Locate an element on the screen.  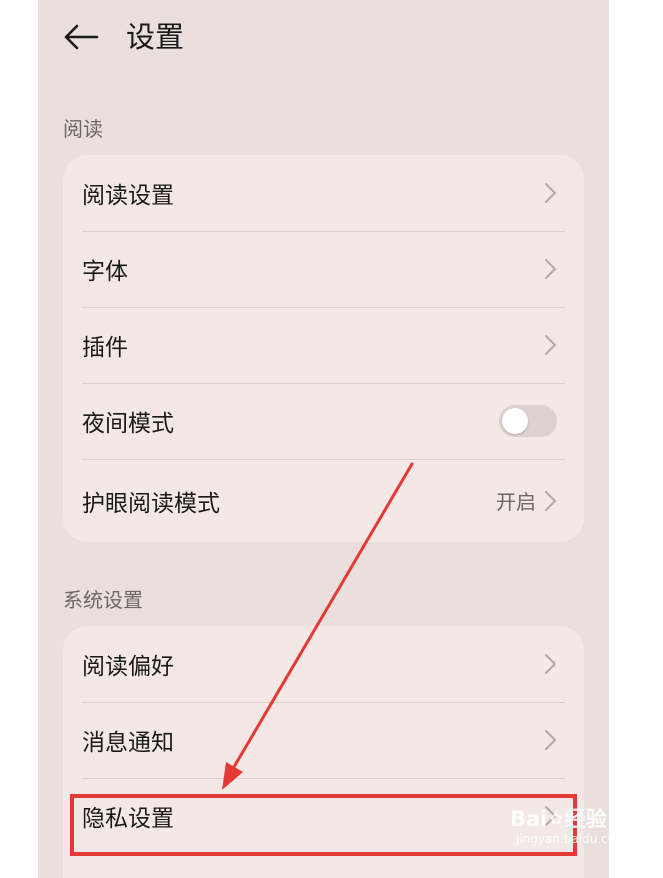
item-label: 插件 is located at coordinates (105, 348).